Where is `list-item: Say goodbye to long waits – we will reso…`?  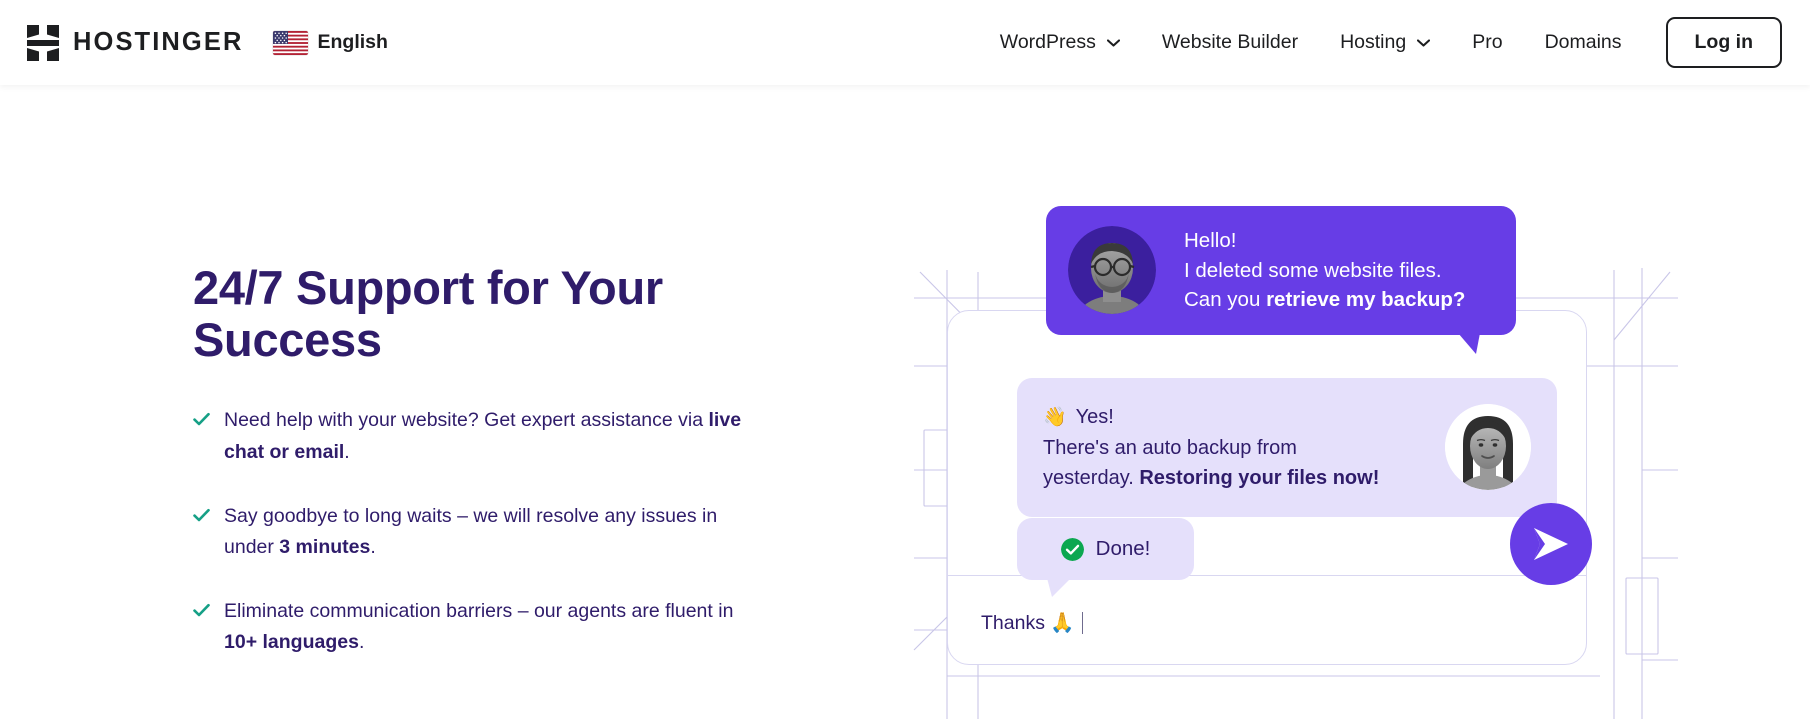
list-item: Say goodbye to long waits – we will reso… is located at coordinates (483, 532).